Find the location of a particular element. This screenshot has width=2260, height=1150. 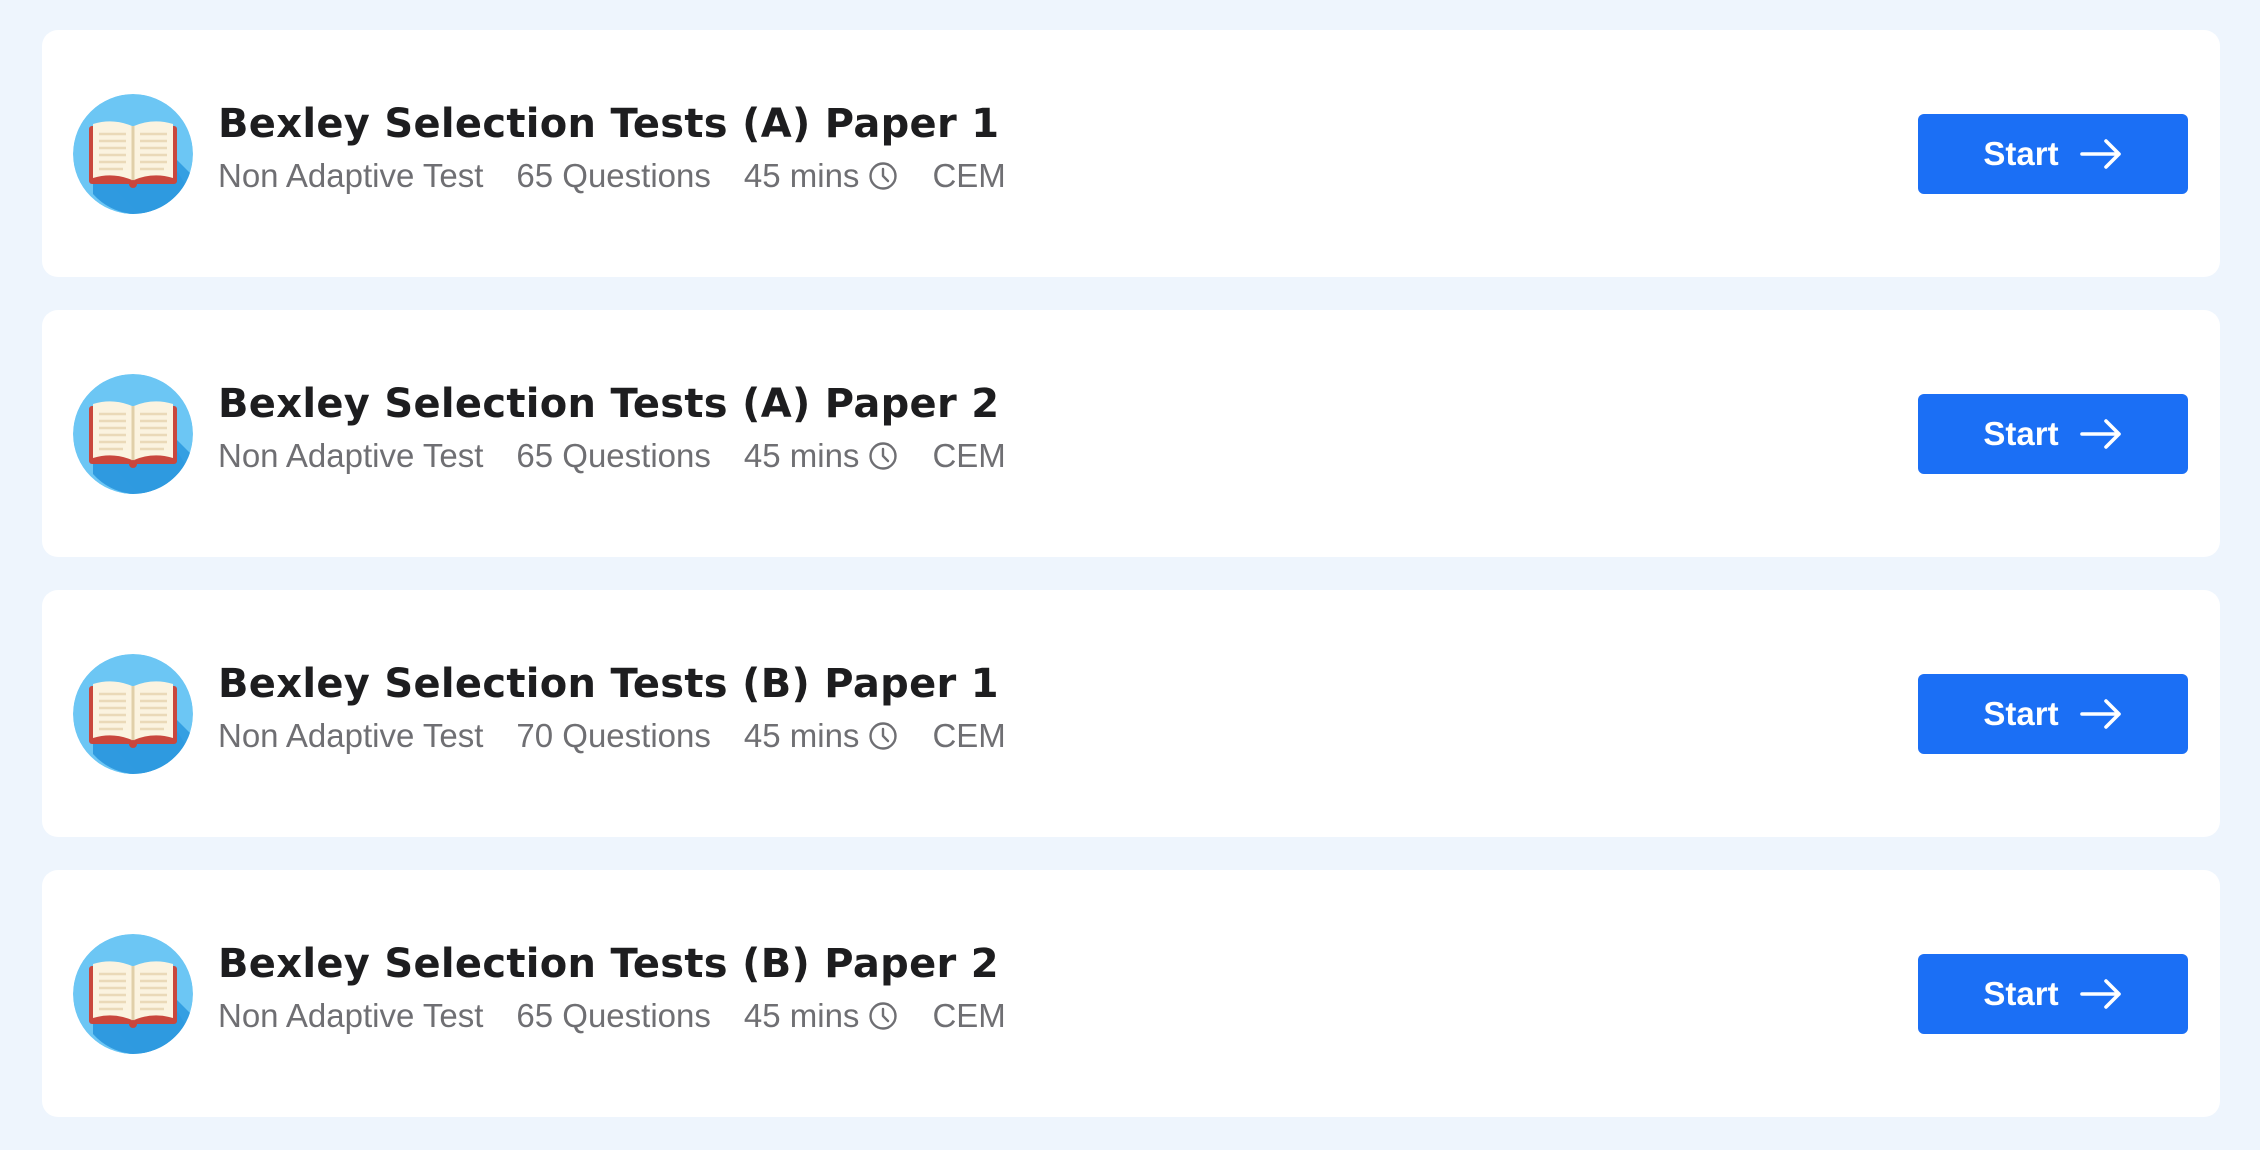

test-title: Bexley Selection Tests (B) Paper 2 is located at coordinates (608, 964).